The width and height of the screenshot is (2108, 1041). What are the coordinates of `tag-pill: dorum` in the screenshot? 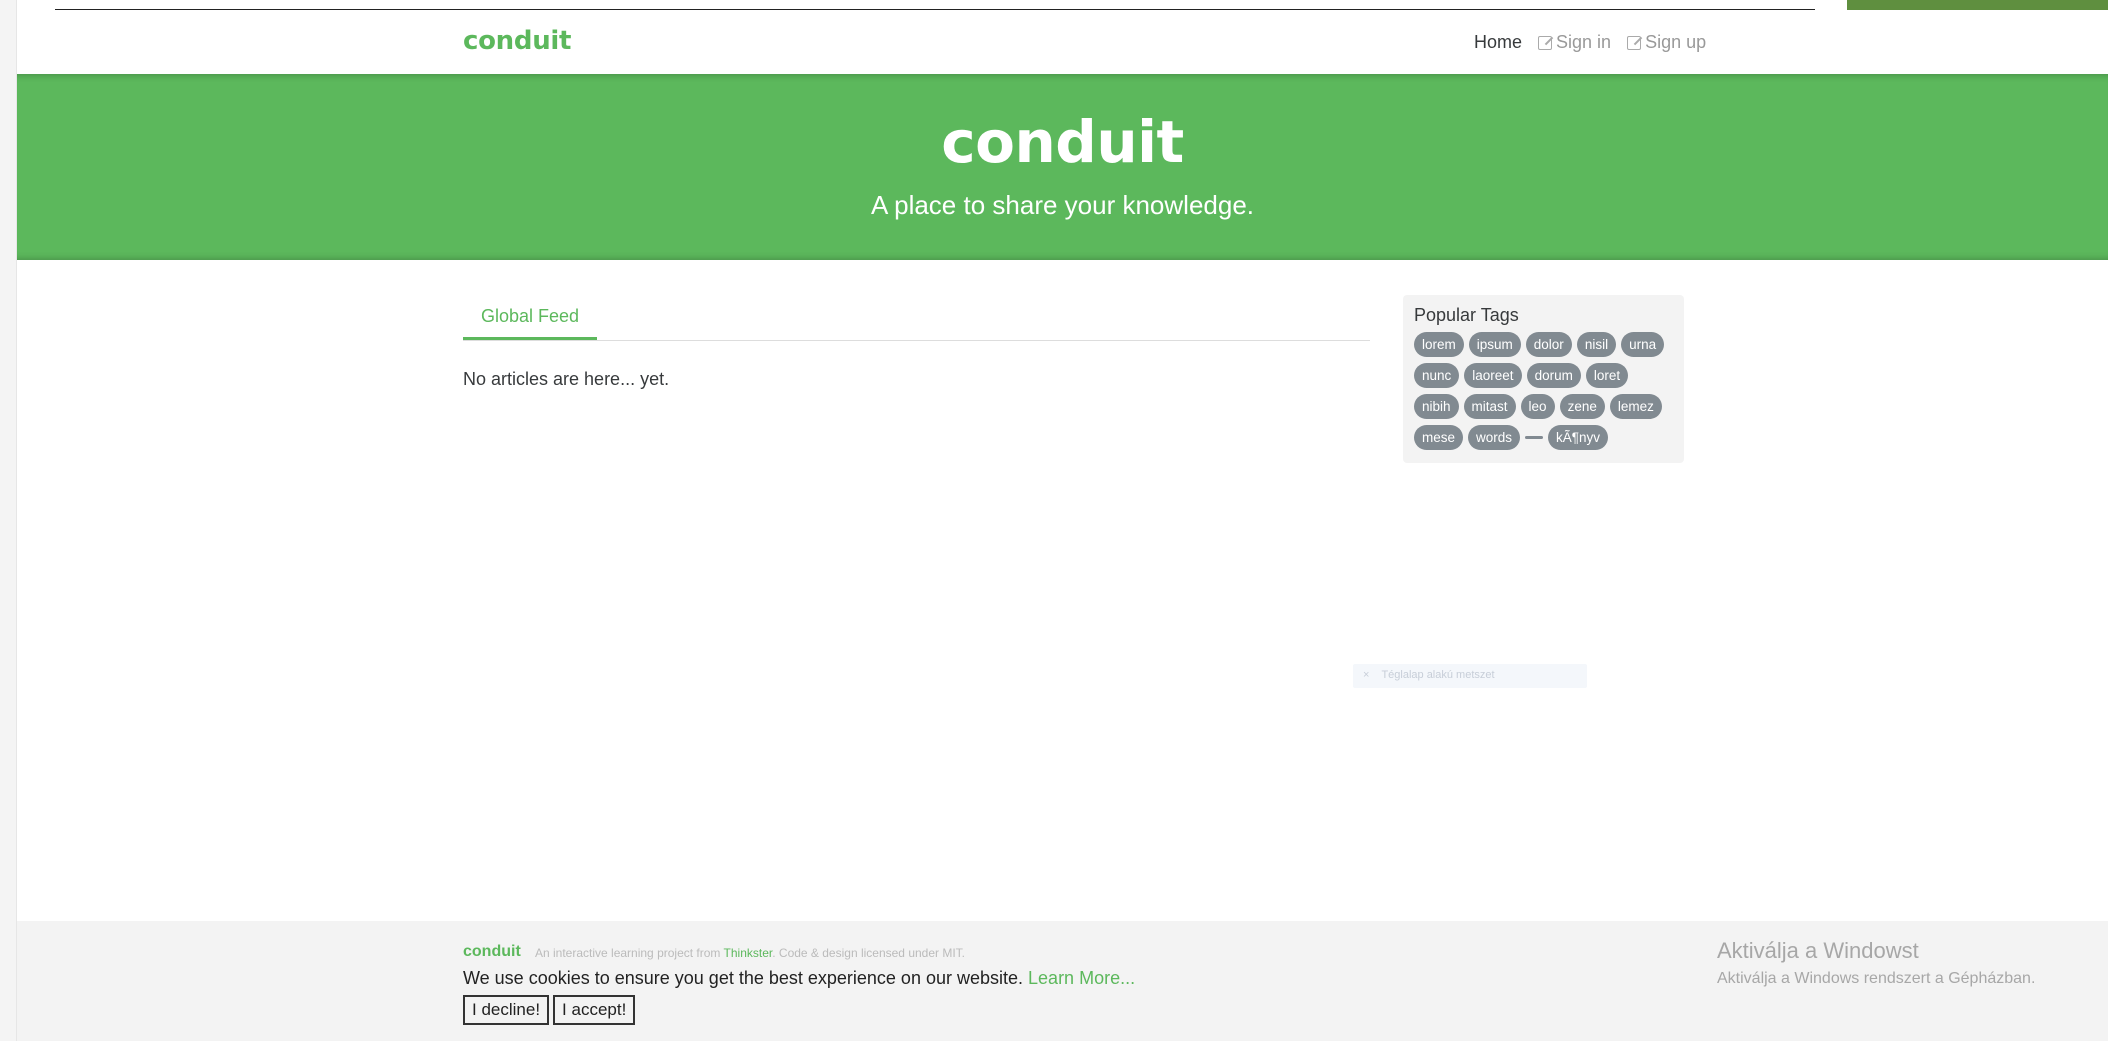 It's located at (1553, 375).